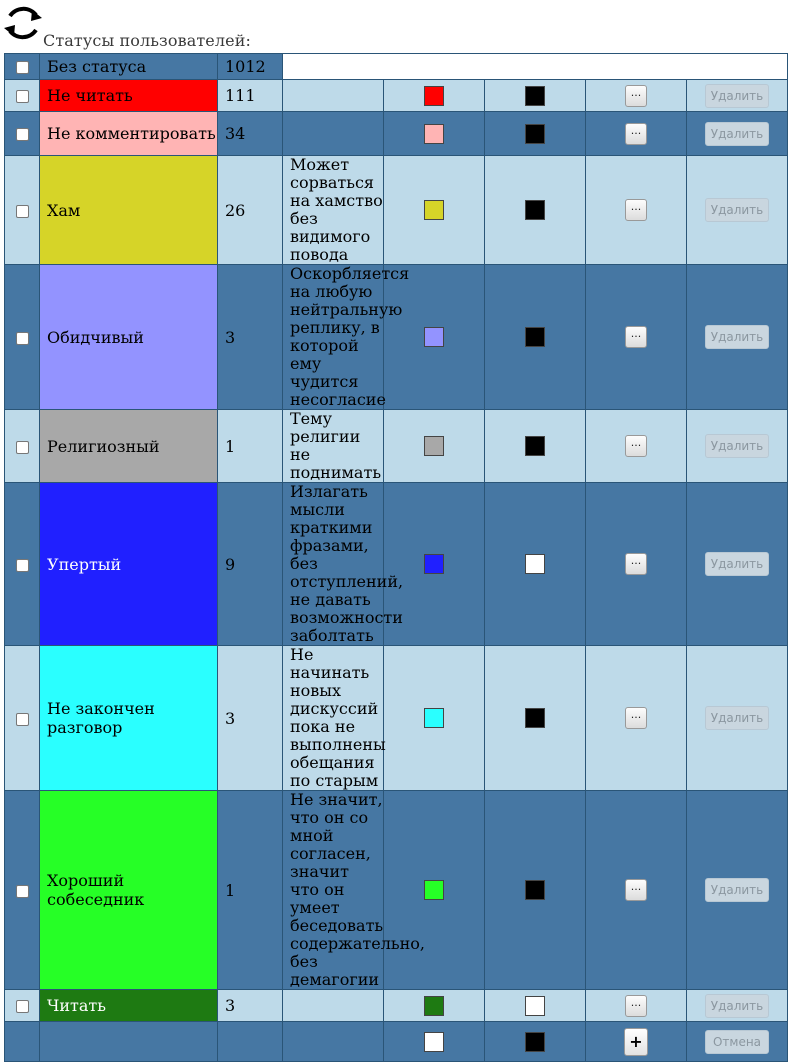 This screenshot has height=1062, width=793. What do you see at coordinates (250, 133) in the screenshot?
I see `status-count: 34` at bounding box center [250, 133].